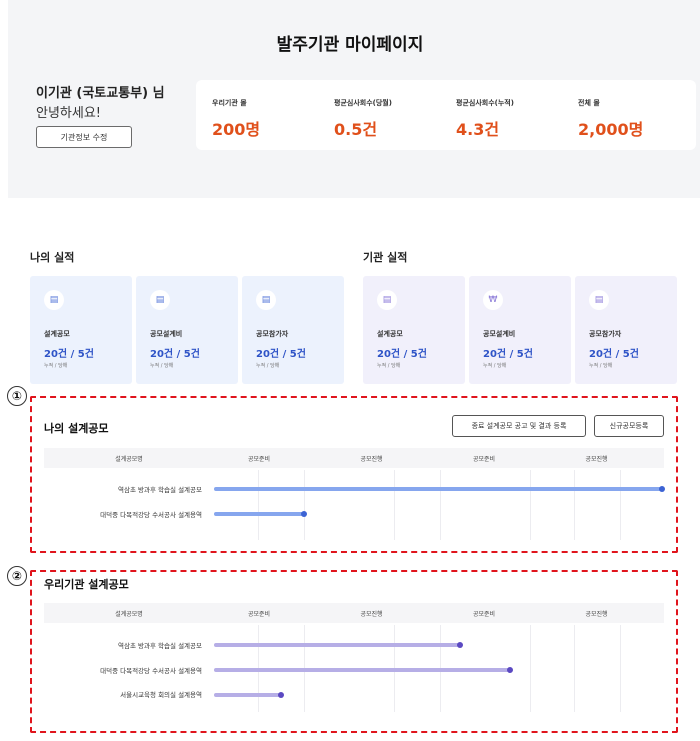 The image size is (700, 741). I want to click on won-icon: ₩, so click(493, 300).